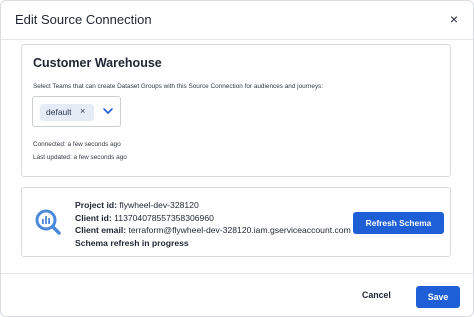 The height and width of the screenshot is (317, 474). I want to click on cancel-button: Cancel, so click(376, 295).